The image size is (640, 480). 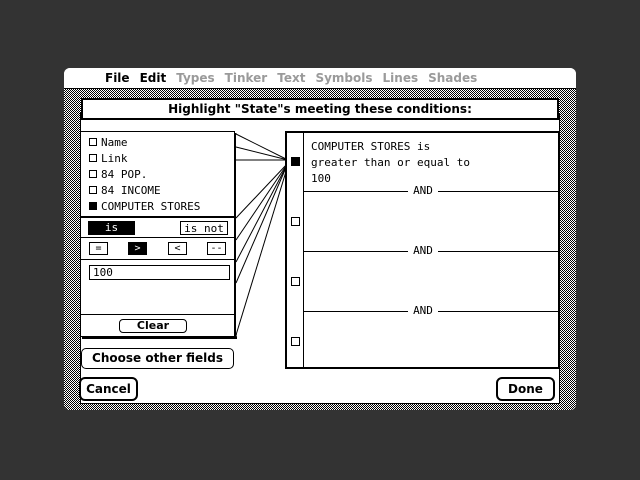 I want to click on menu-edit: Edit, so click(x=153, y=78).